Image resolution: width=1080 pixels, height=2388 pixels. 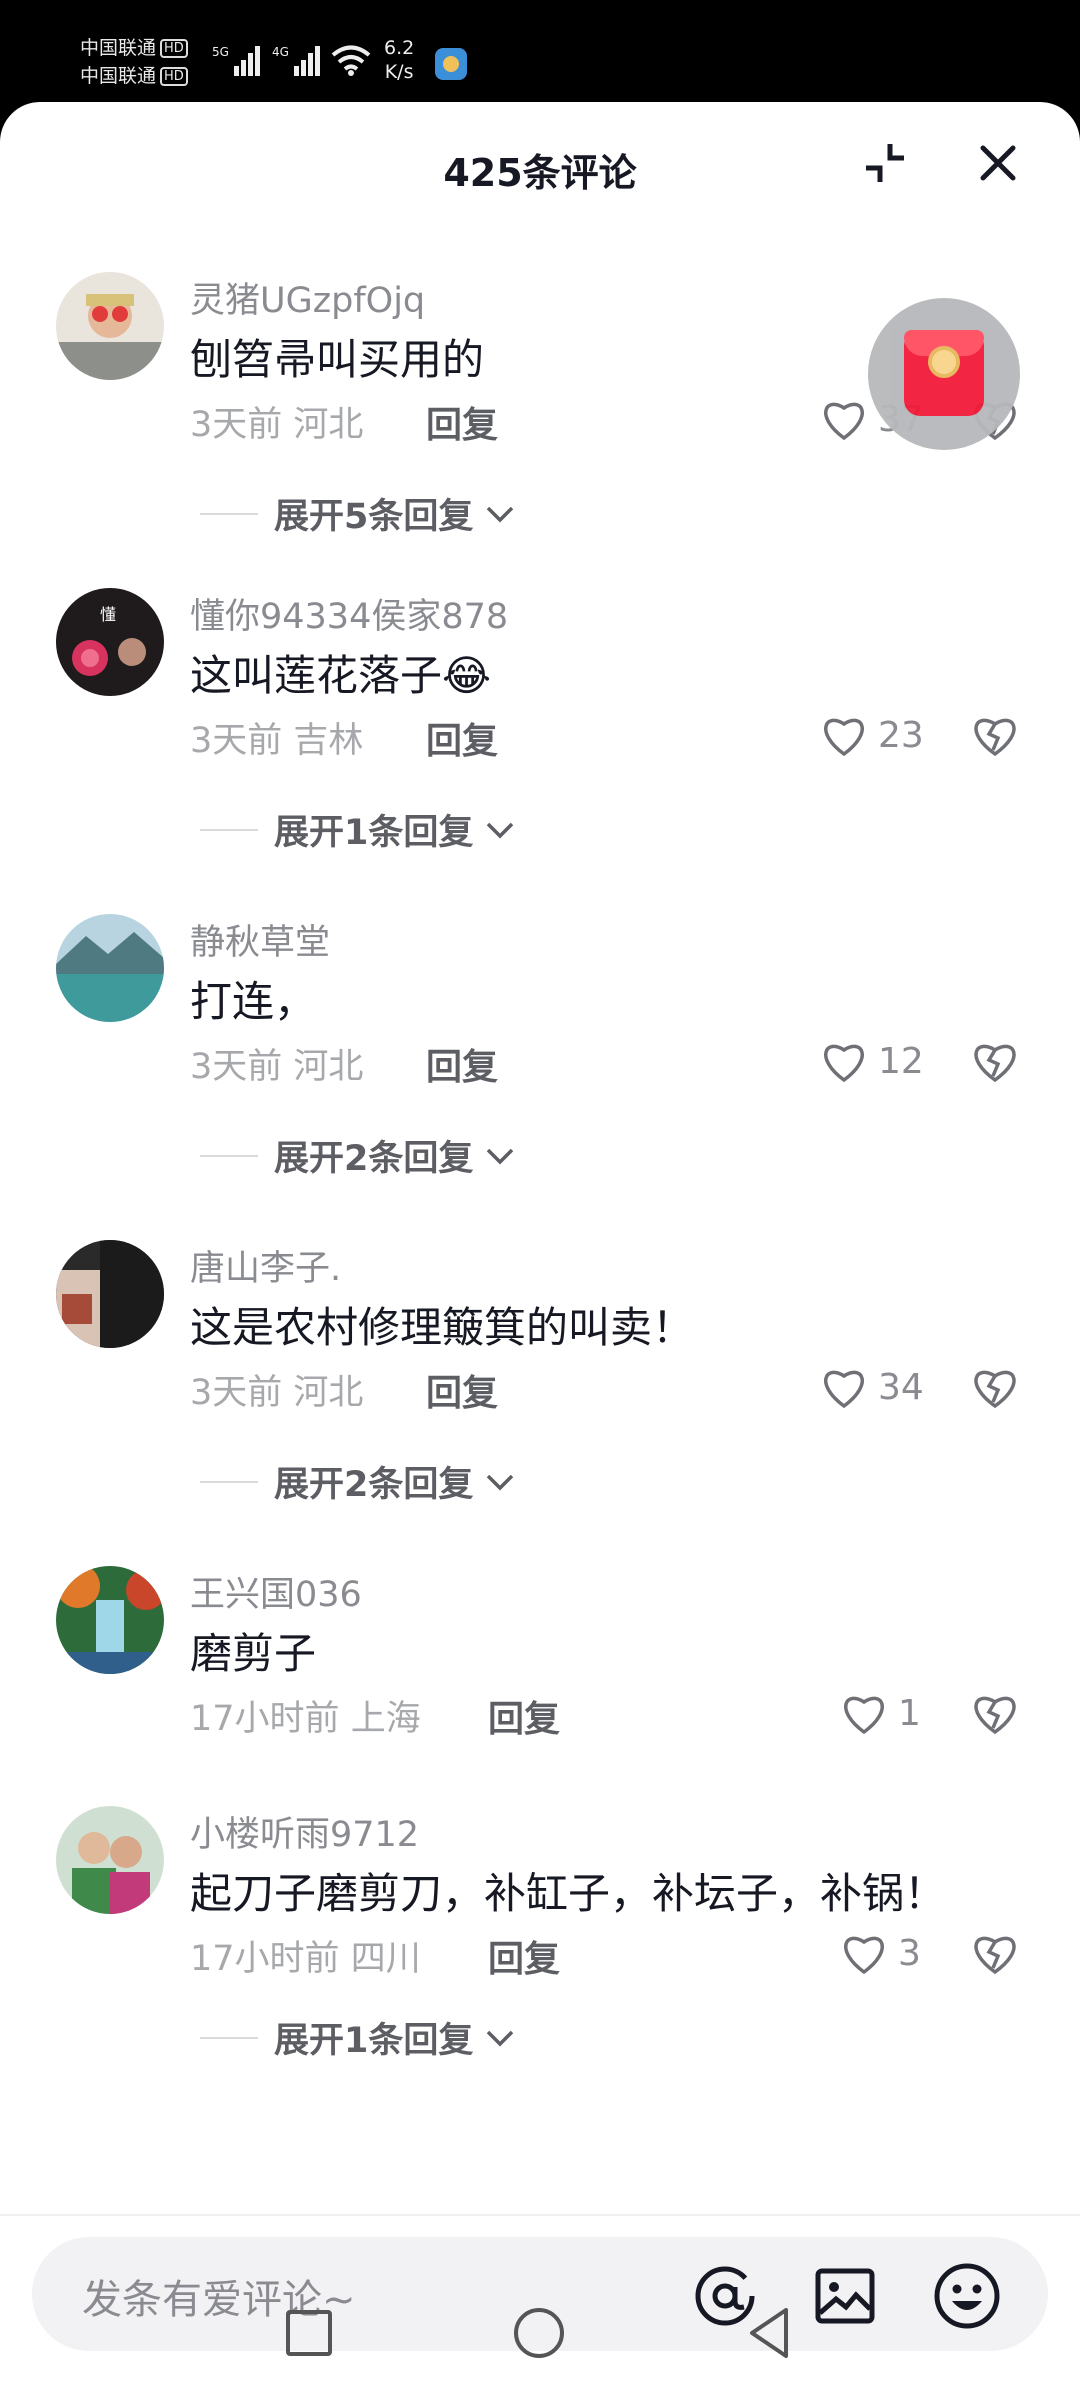 I want to click on comment-text: 这叫莲花落子😂, so click(x=341, y=675).